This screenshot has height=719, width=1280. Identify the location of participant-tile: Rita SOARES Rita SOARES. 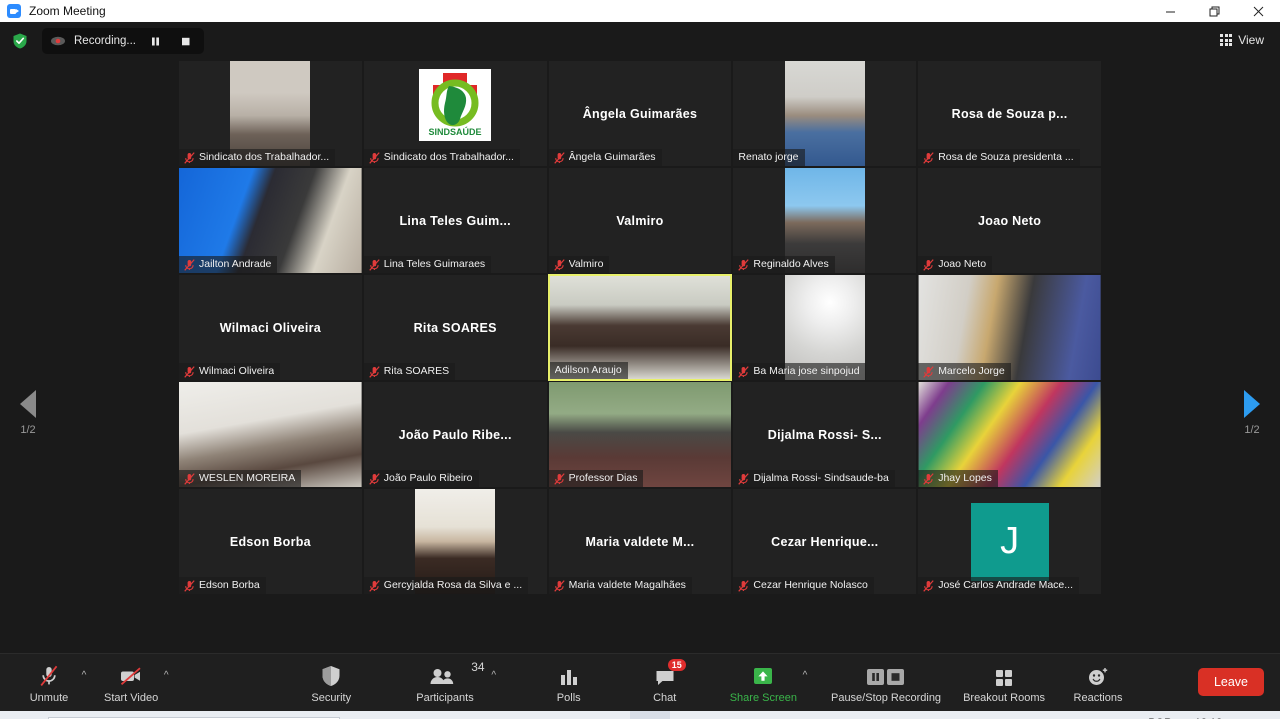
(455, 327).